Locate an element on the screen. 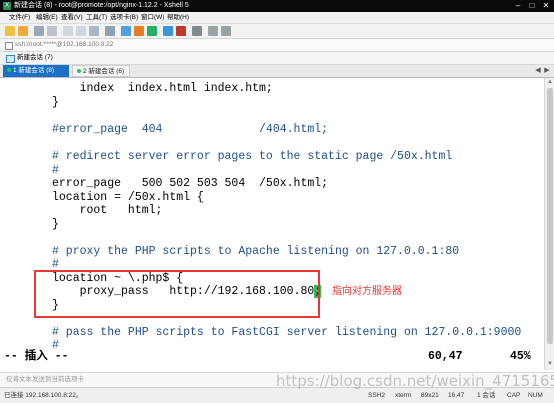  menu-file: 文件(F) is located at coordinates (19, 18).